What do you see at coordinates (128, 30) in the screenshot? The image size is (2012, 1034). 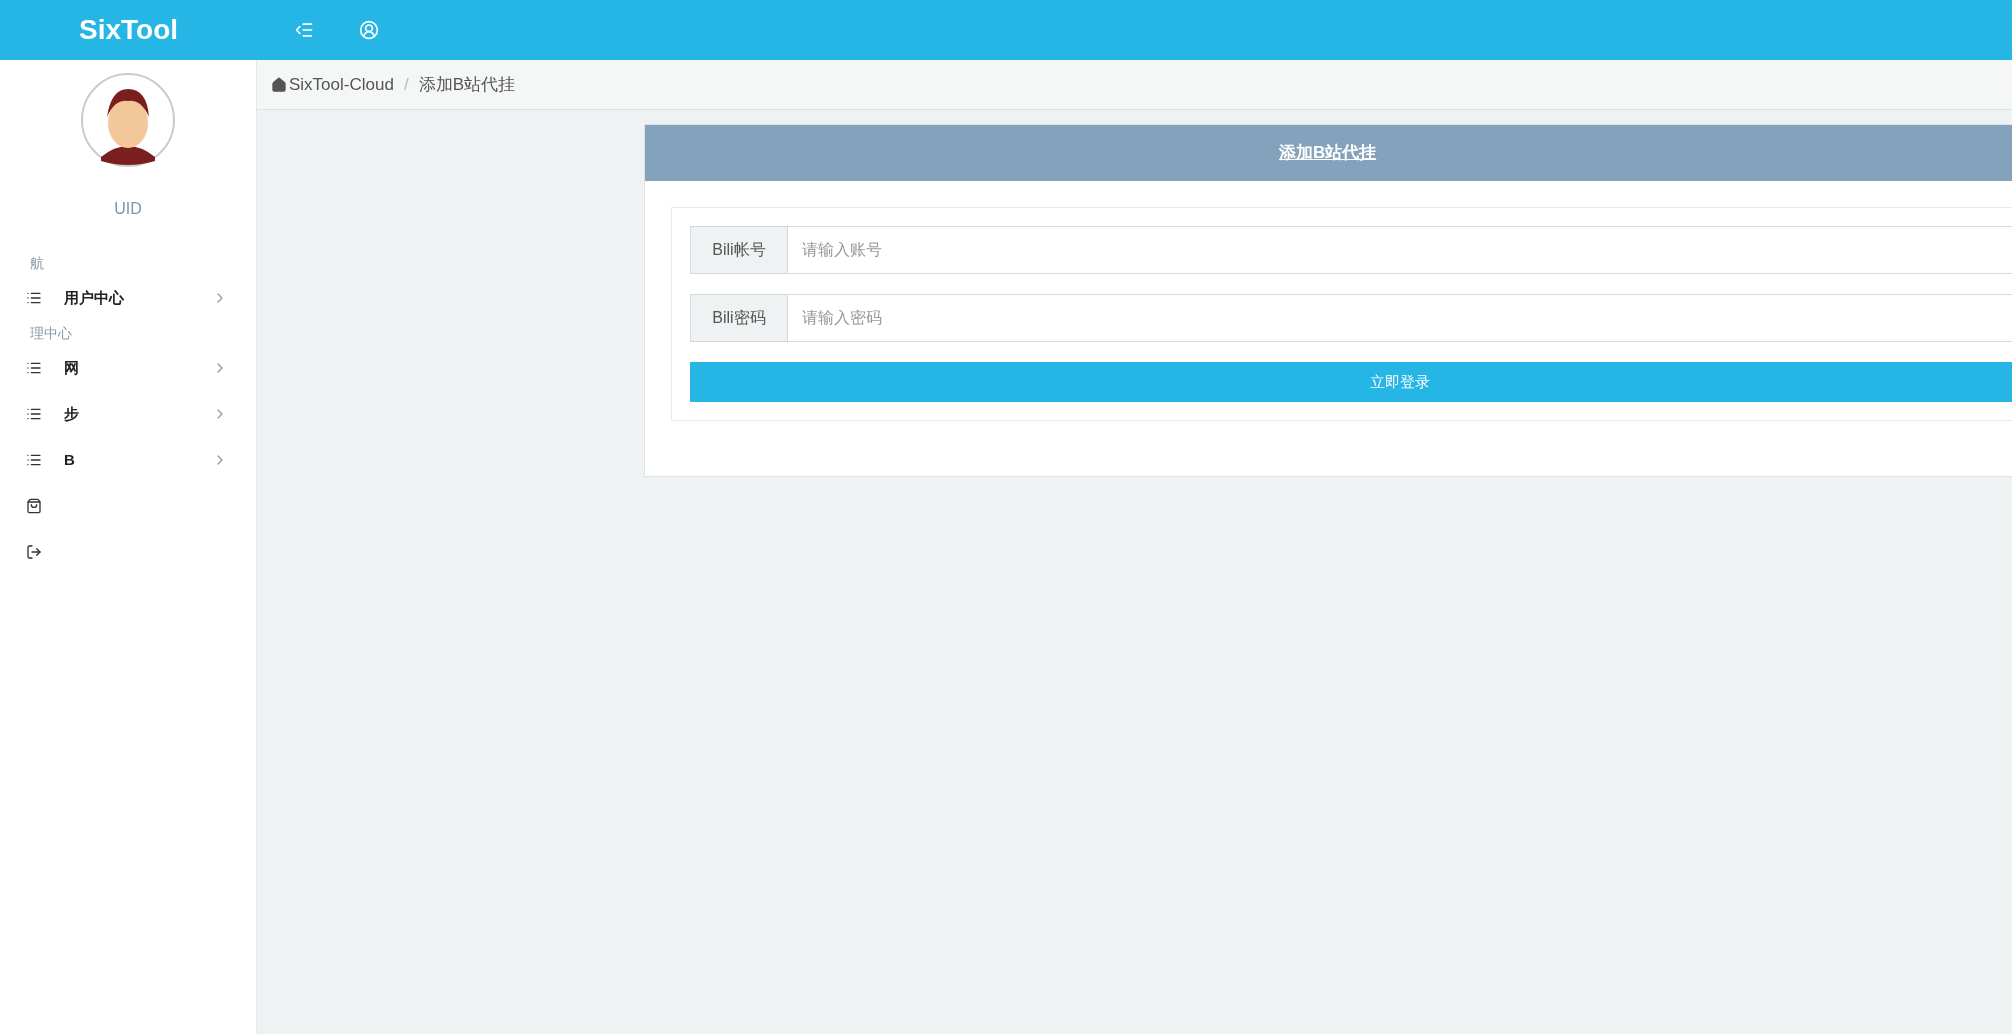 I see `logo: SixTool` at bounding box center [128, 30].